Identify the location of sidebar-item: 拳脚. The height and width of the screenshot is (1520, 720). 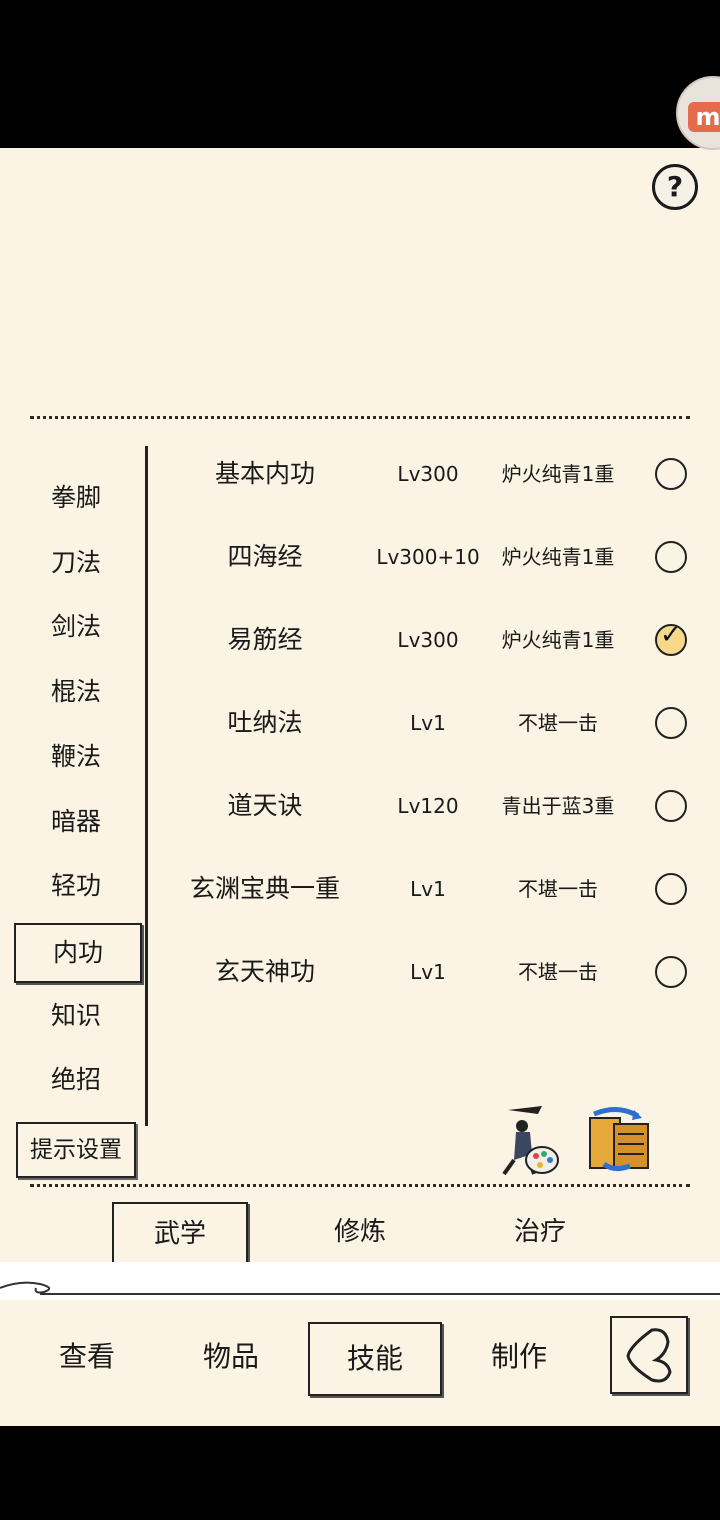
(76, 498).